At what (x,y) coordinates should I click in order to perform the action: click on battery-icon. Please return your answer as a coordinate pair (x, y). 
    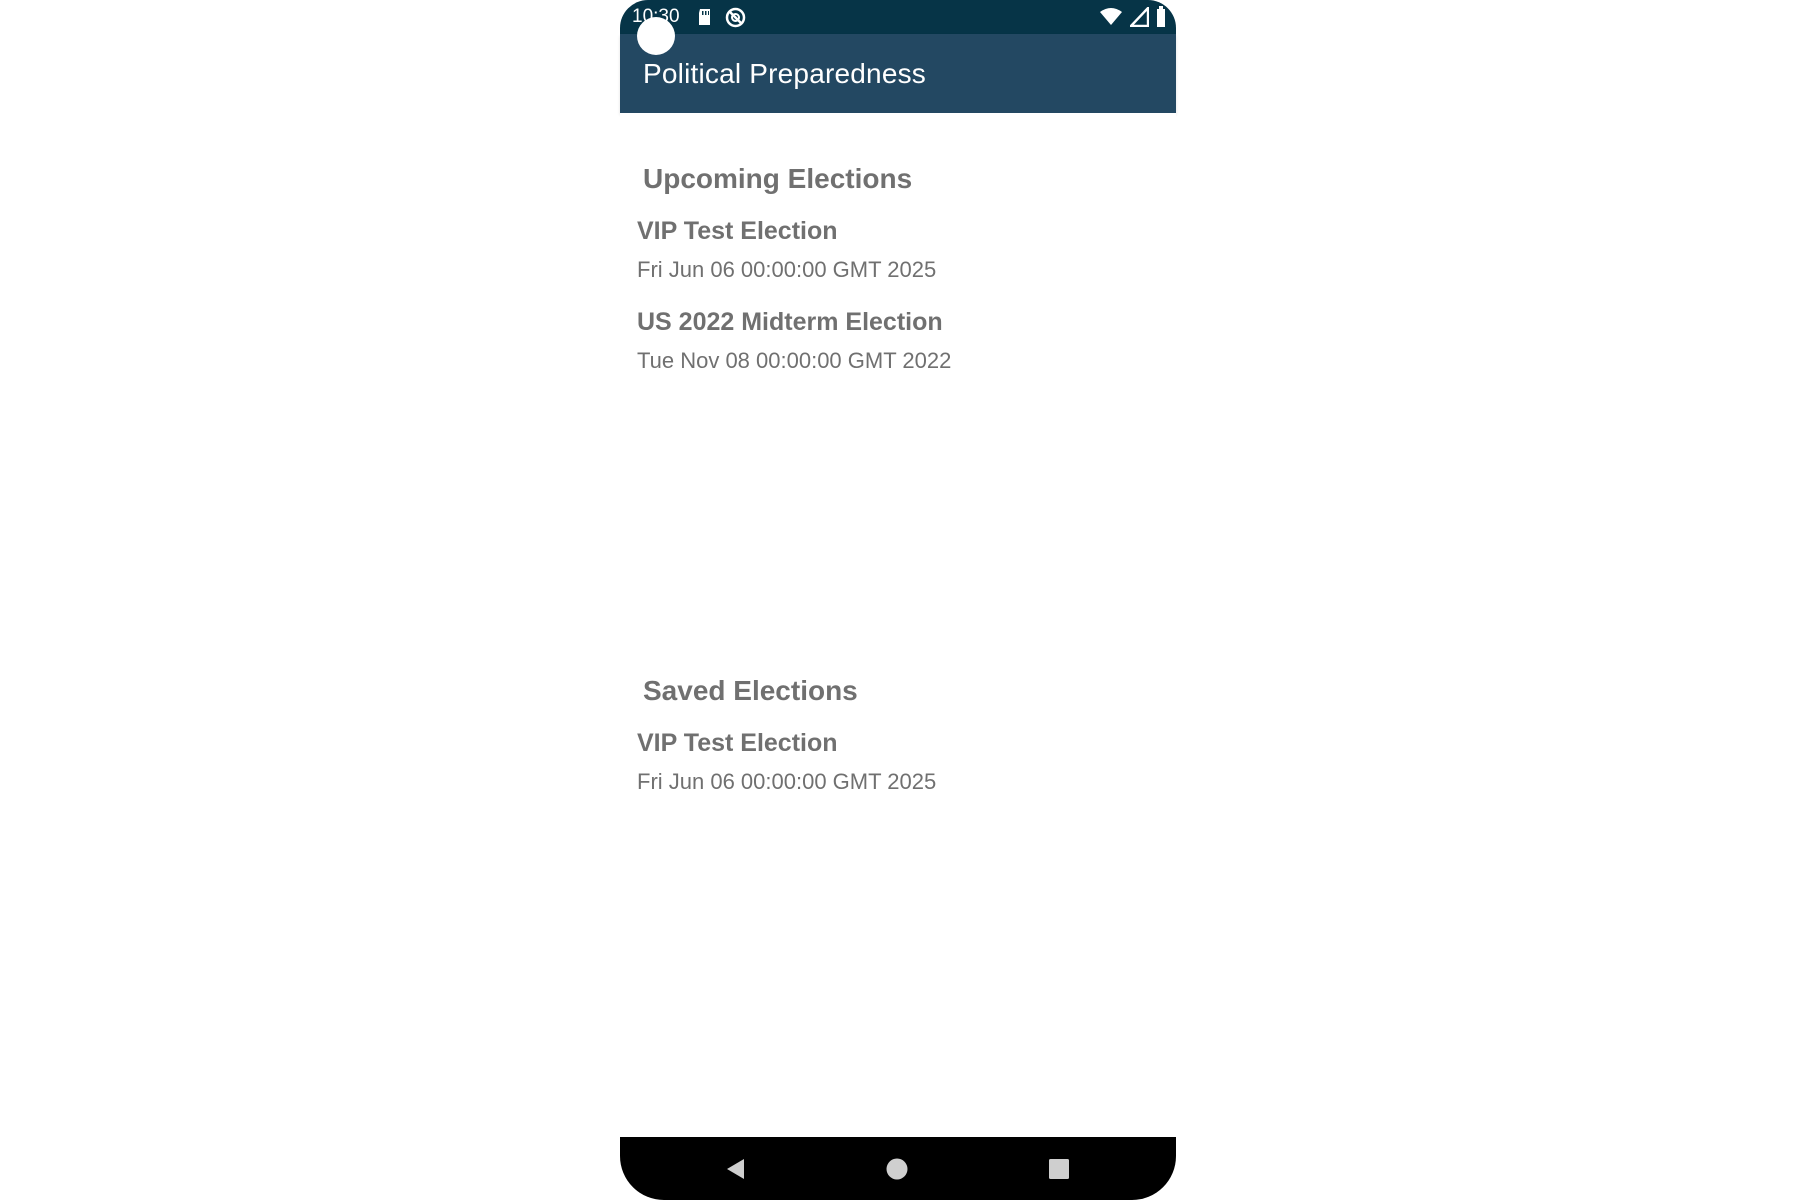
    Looking at the image, I should click on (1161, 16).